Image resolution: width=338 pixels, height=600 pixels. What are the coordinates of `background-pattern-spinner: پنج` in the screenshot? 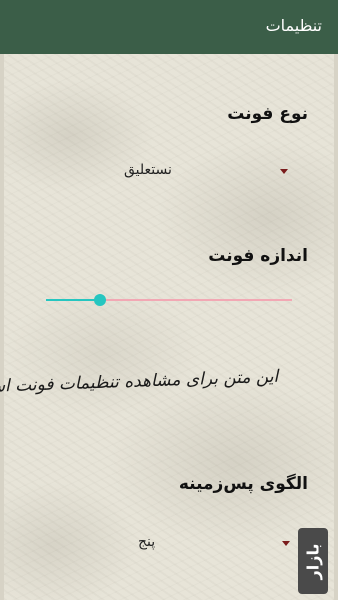 It's located at (206, 544).